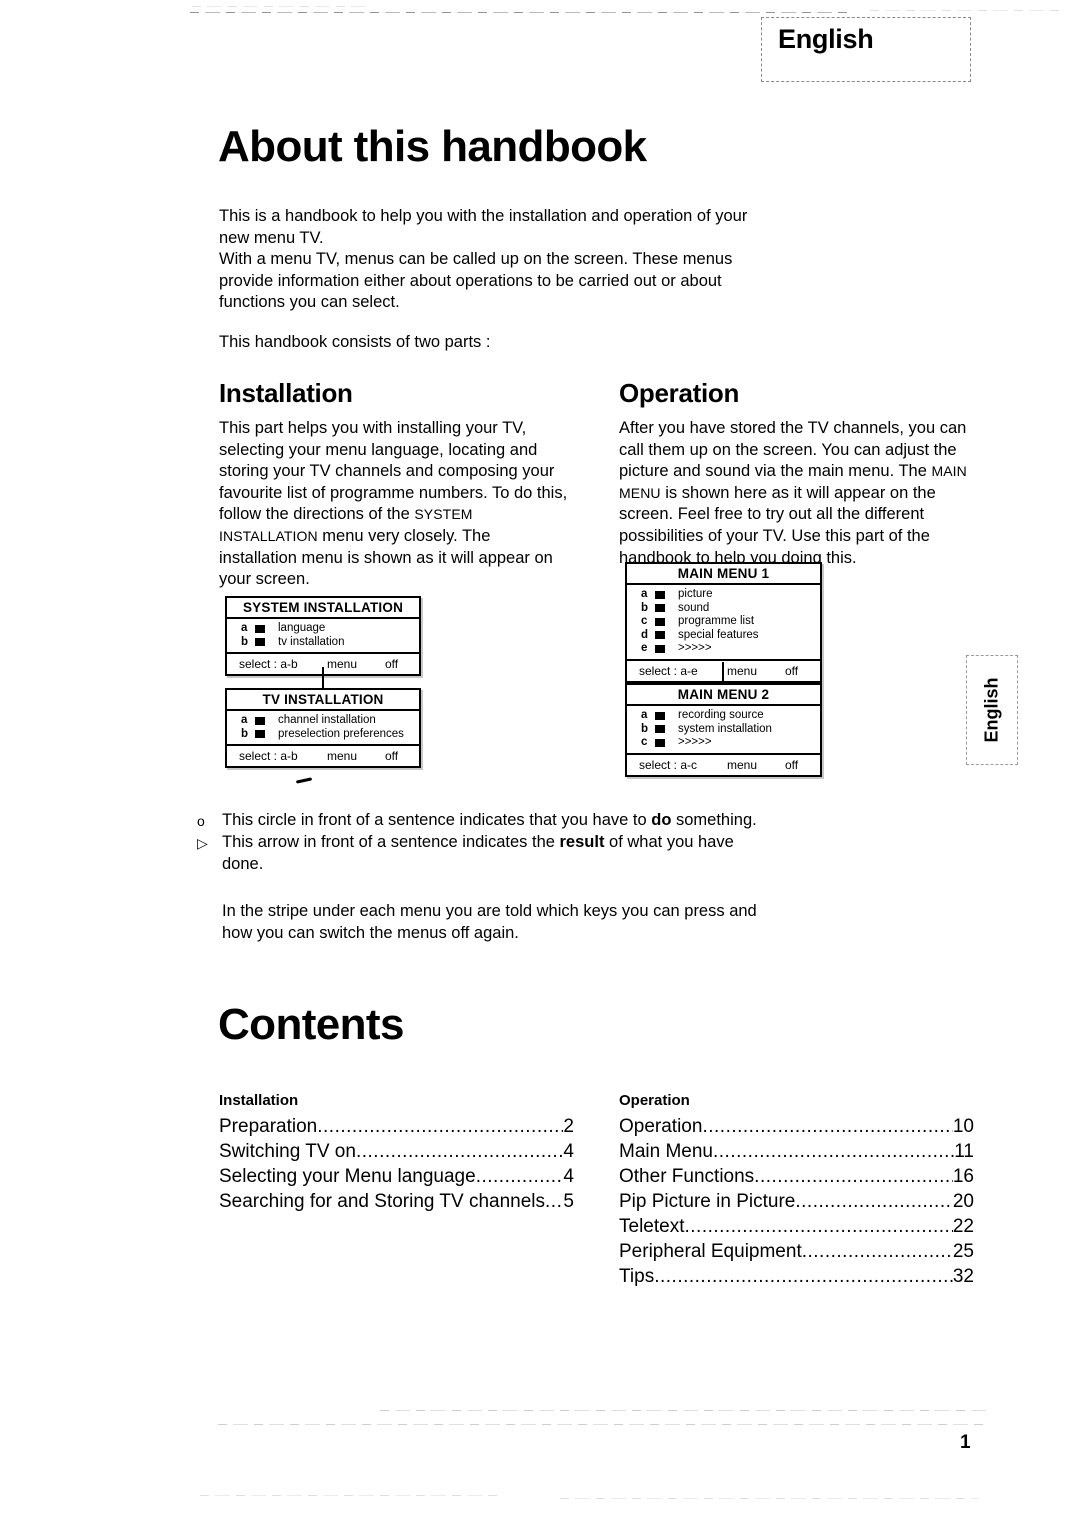 The image size is (1080, 1516). I want to click on installation-heading: Installation, so click(286, 393).